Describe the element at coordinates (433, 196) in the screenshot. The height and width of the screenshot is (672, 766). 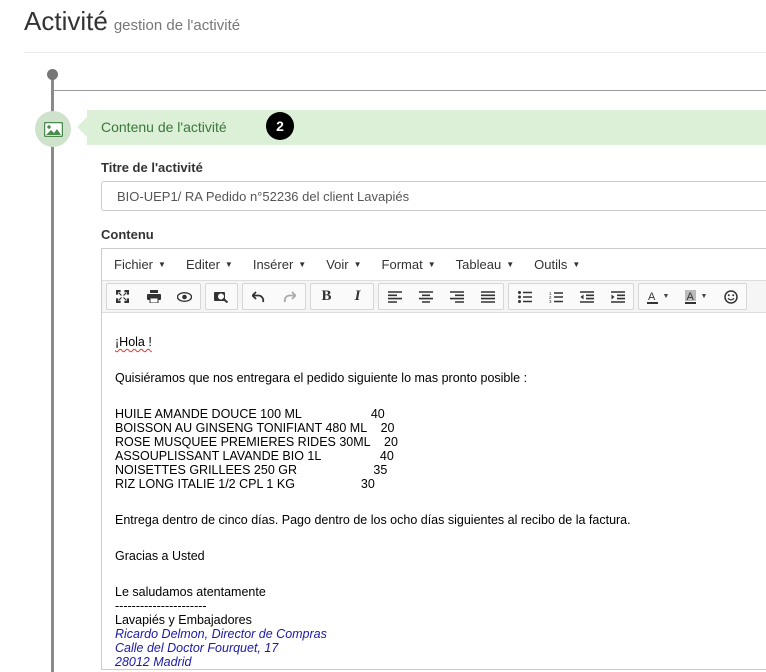
I see `title-input` at that location.